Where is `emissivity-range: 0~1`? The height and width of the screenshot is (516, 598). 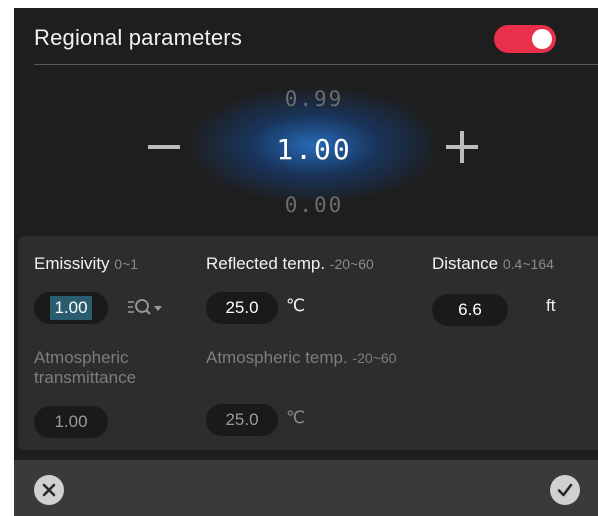
emissivity-range: 0~1 is located at coordinates (126, 264).